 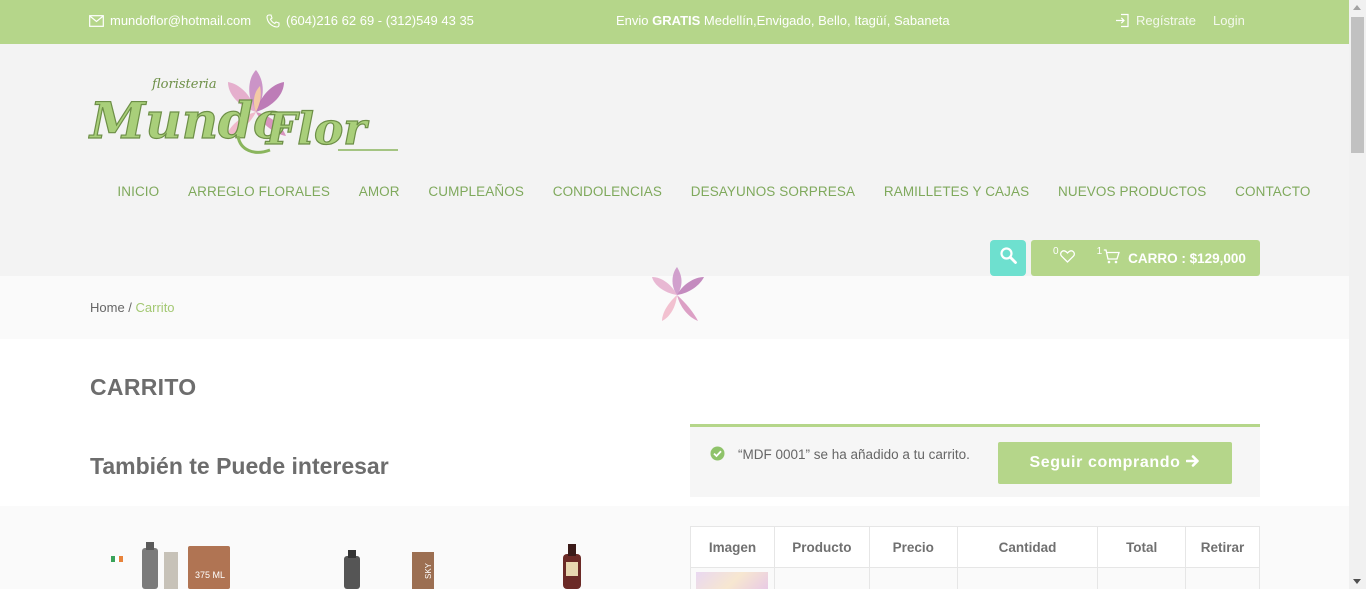 I want to click on check-circle-icon, so click(x=717, y=456).